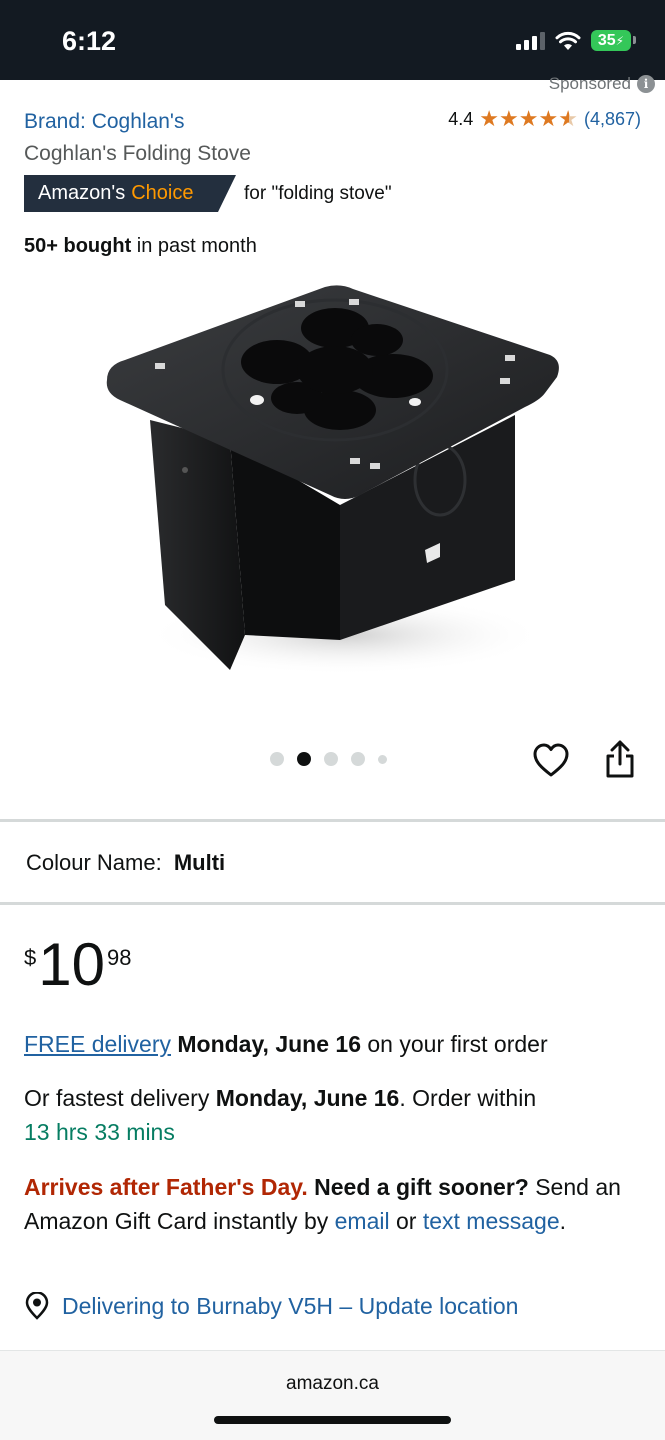 This screenshot has height=1440, width=665. I want to click on colour-selector: Colour Name: Multi, so click(125, 863).